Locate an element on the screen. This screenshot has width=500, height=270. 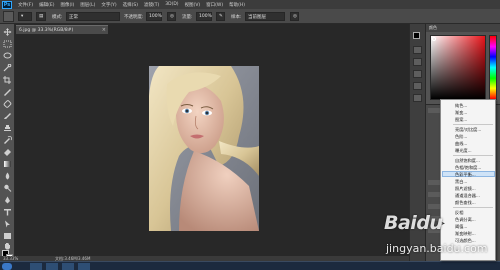
menu-filter: 滤镜(T) is located at coordinates (151, 5).